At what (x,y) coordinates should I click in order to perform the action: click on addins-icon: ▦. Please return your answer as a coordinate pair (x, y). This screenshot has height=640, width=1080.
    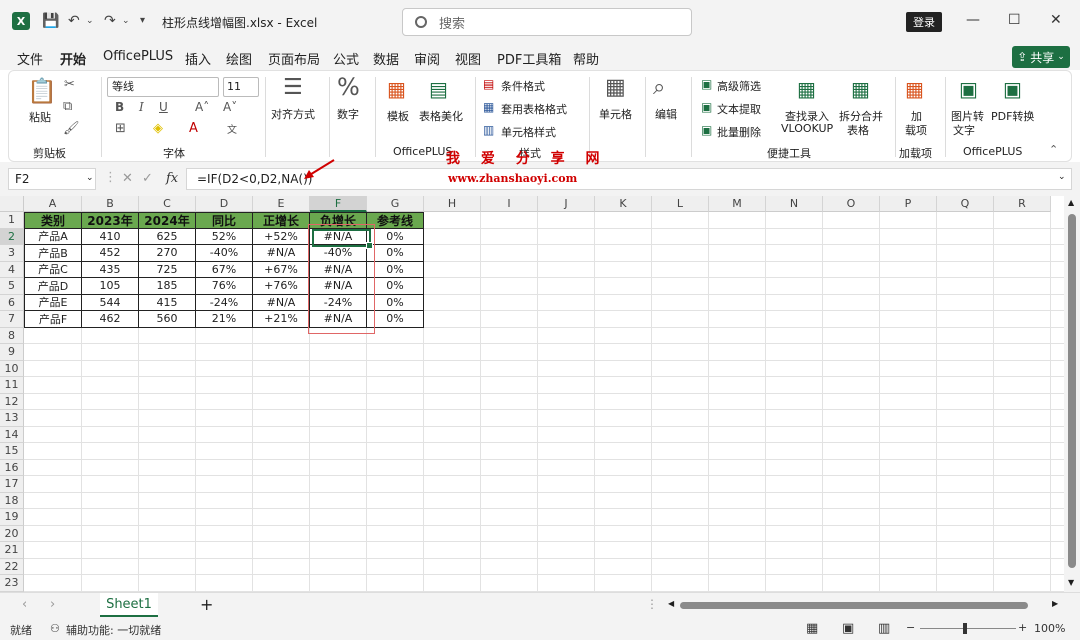
    Looking at the image, I should click on (914, 89).